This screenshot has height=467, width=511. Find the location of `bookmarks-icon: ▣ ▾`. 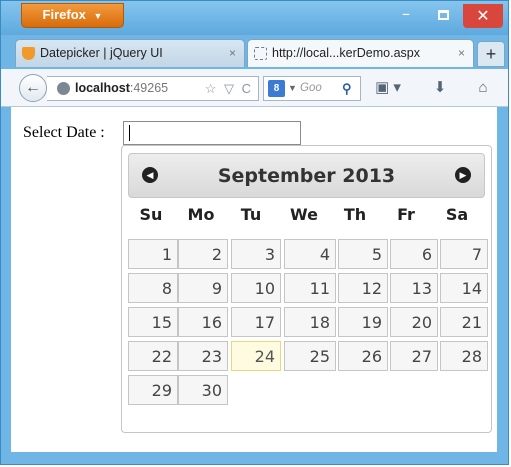

bookmarks-icon: ▣ ▾ is located at coordinates (388, 87).